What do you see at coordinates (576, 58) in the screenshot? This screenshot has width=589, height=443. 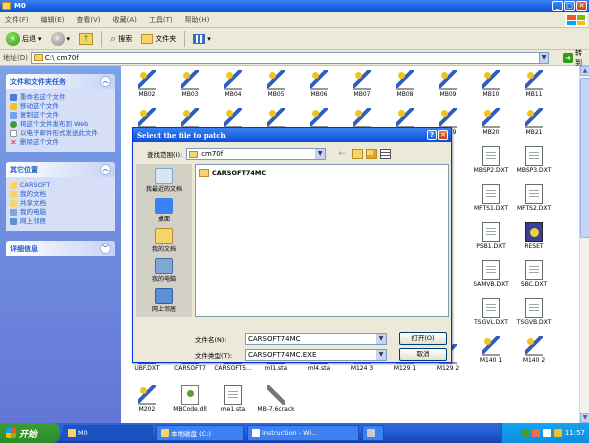 I see `go-button: ➜ 转到` at bounding box center [576, 58].